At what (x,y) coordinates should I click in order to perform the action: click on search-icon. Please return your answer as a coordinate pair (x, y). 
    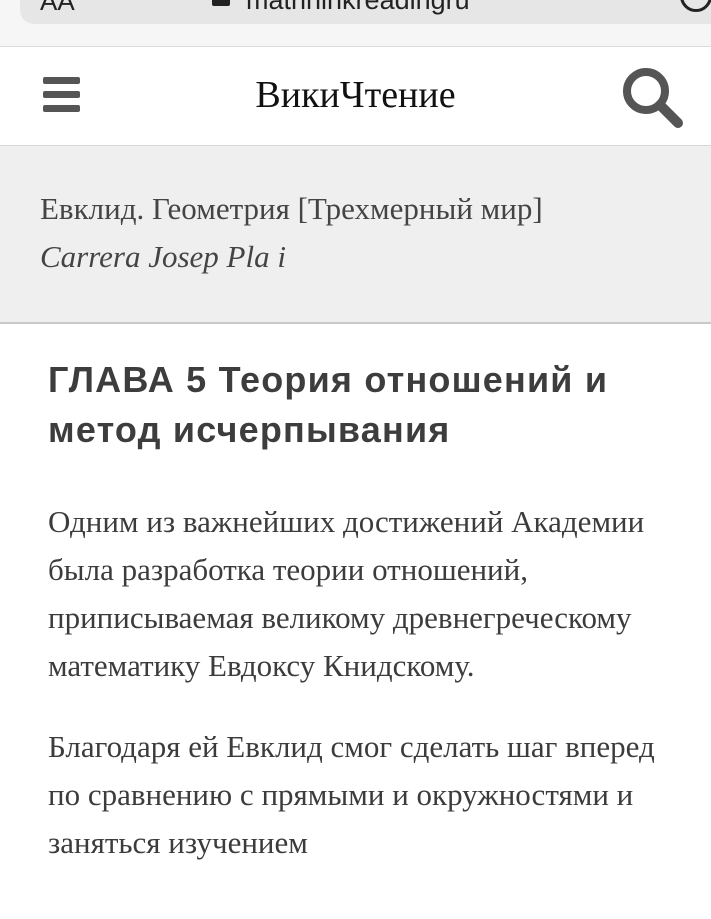
    Looking at the image, I should click on (652, 97).